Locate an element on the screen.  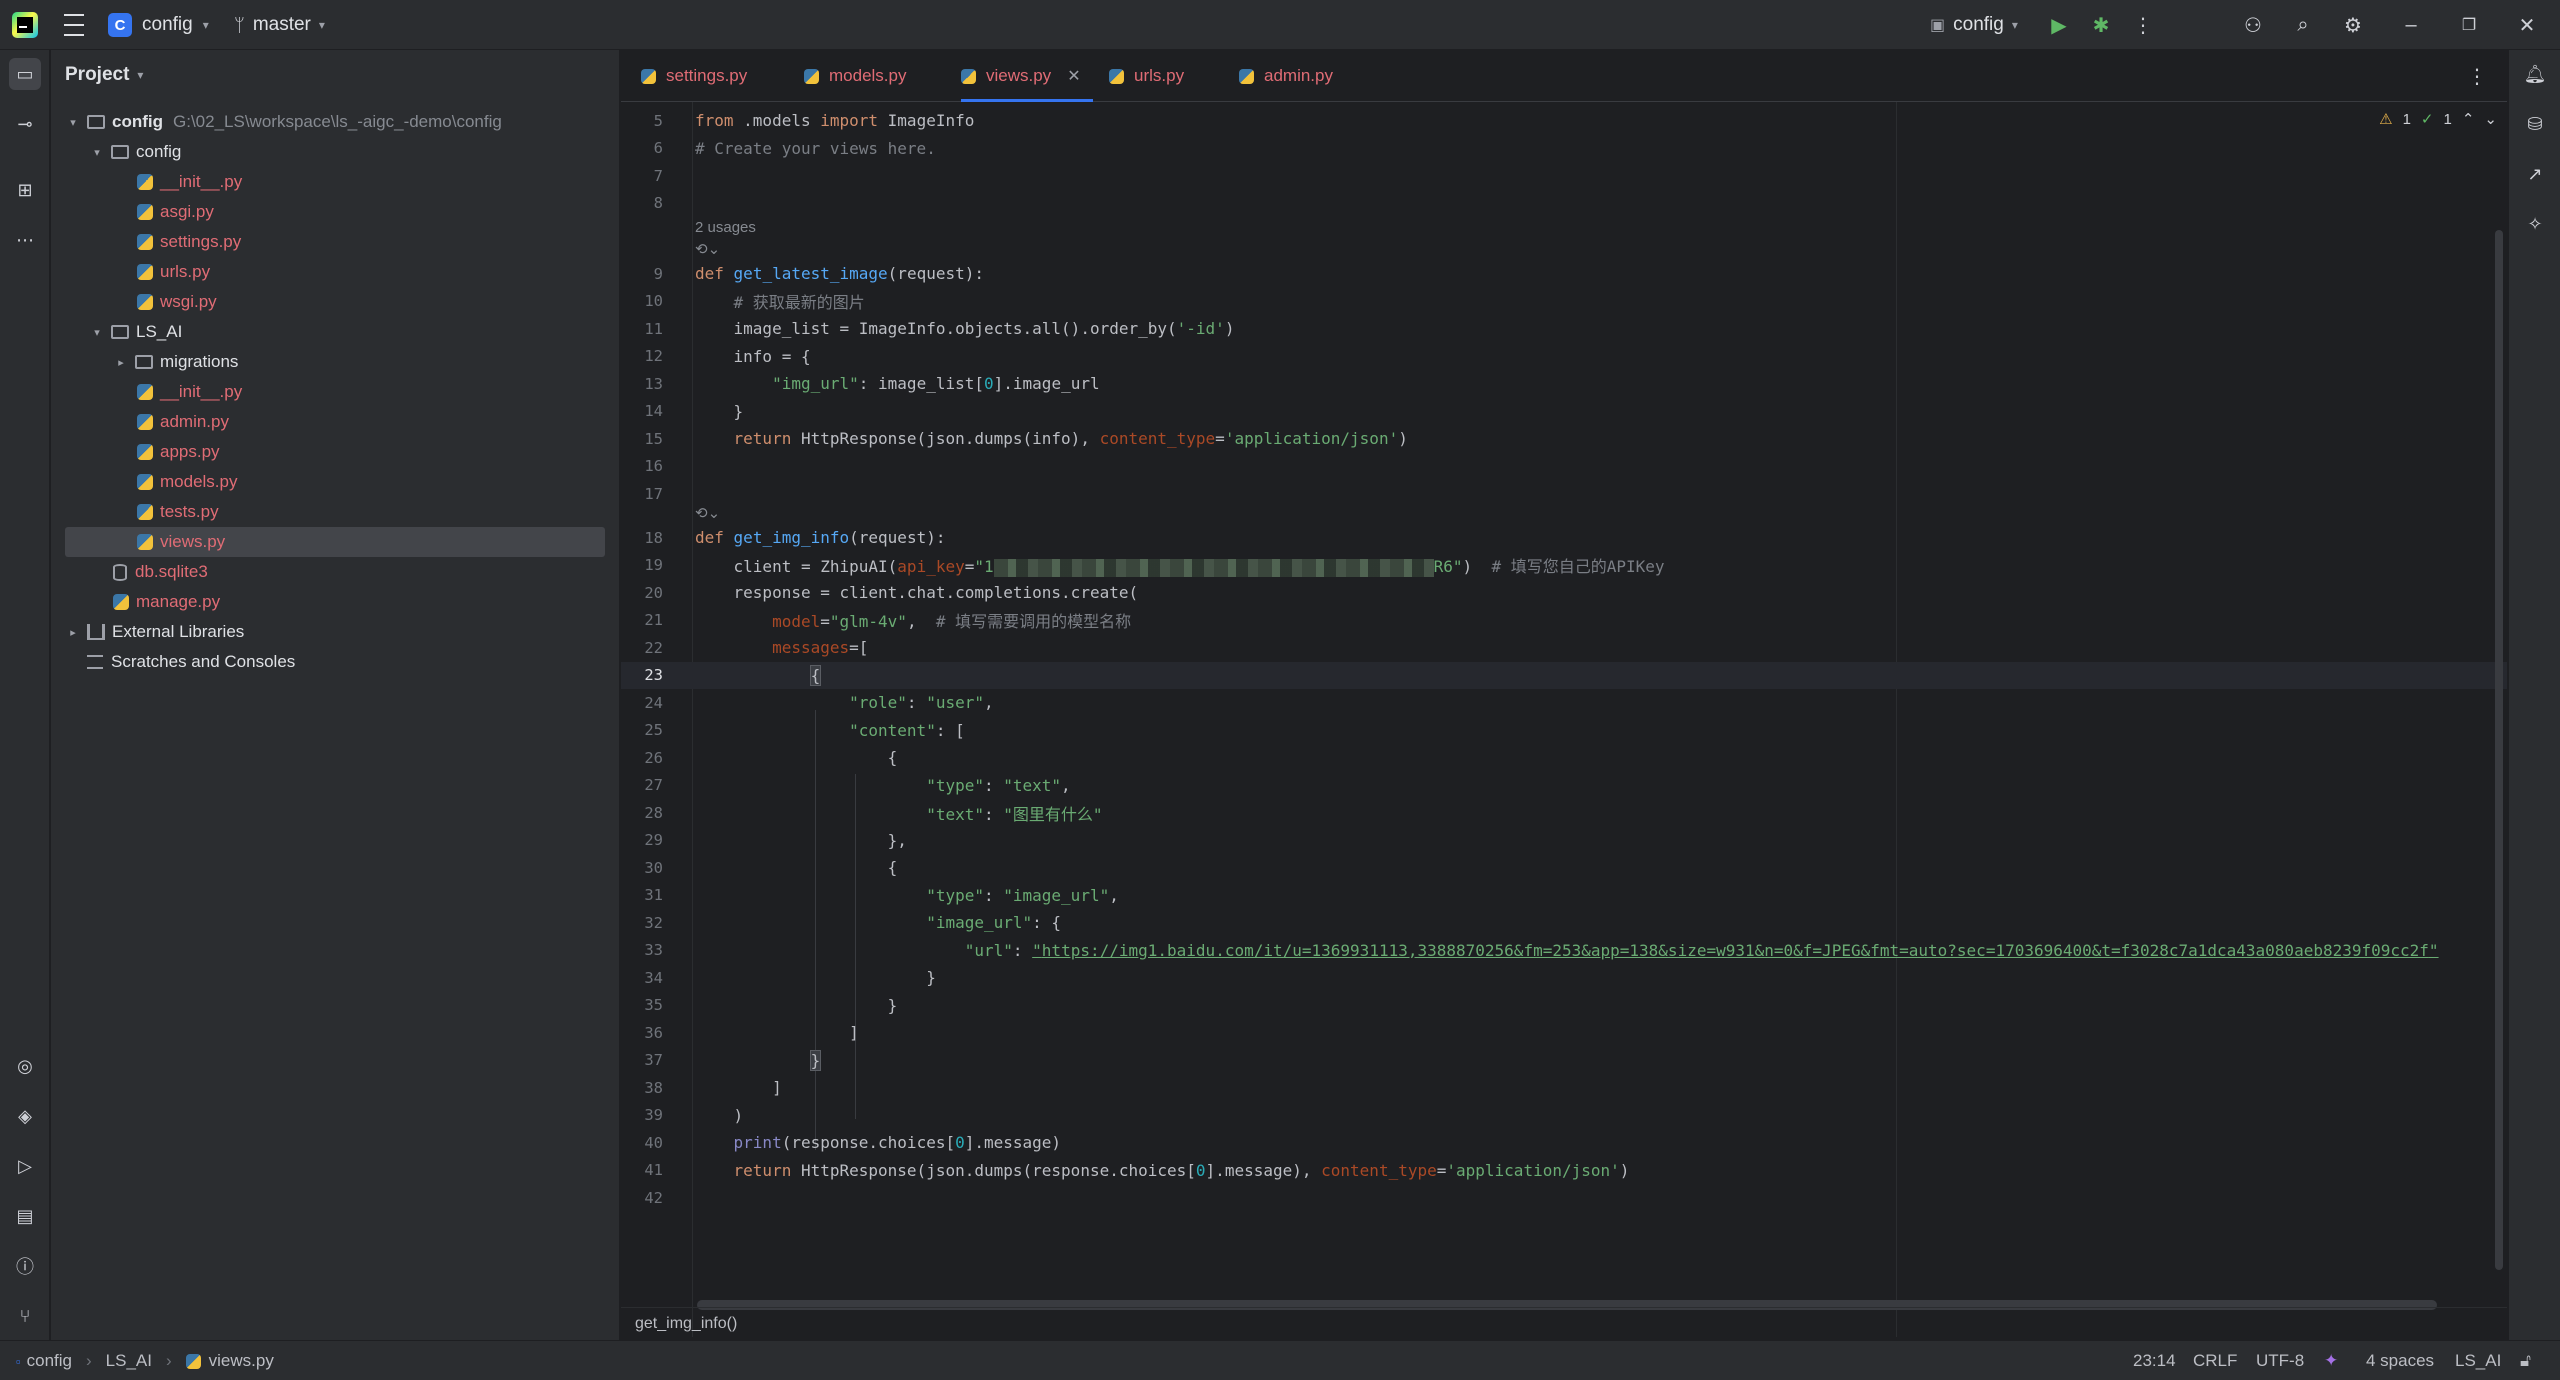
tree-item-scratches: Scratches and Consoles is located at coordinates (335, 662).